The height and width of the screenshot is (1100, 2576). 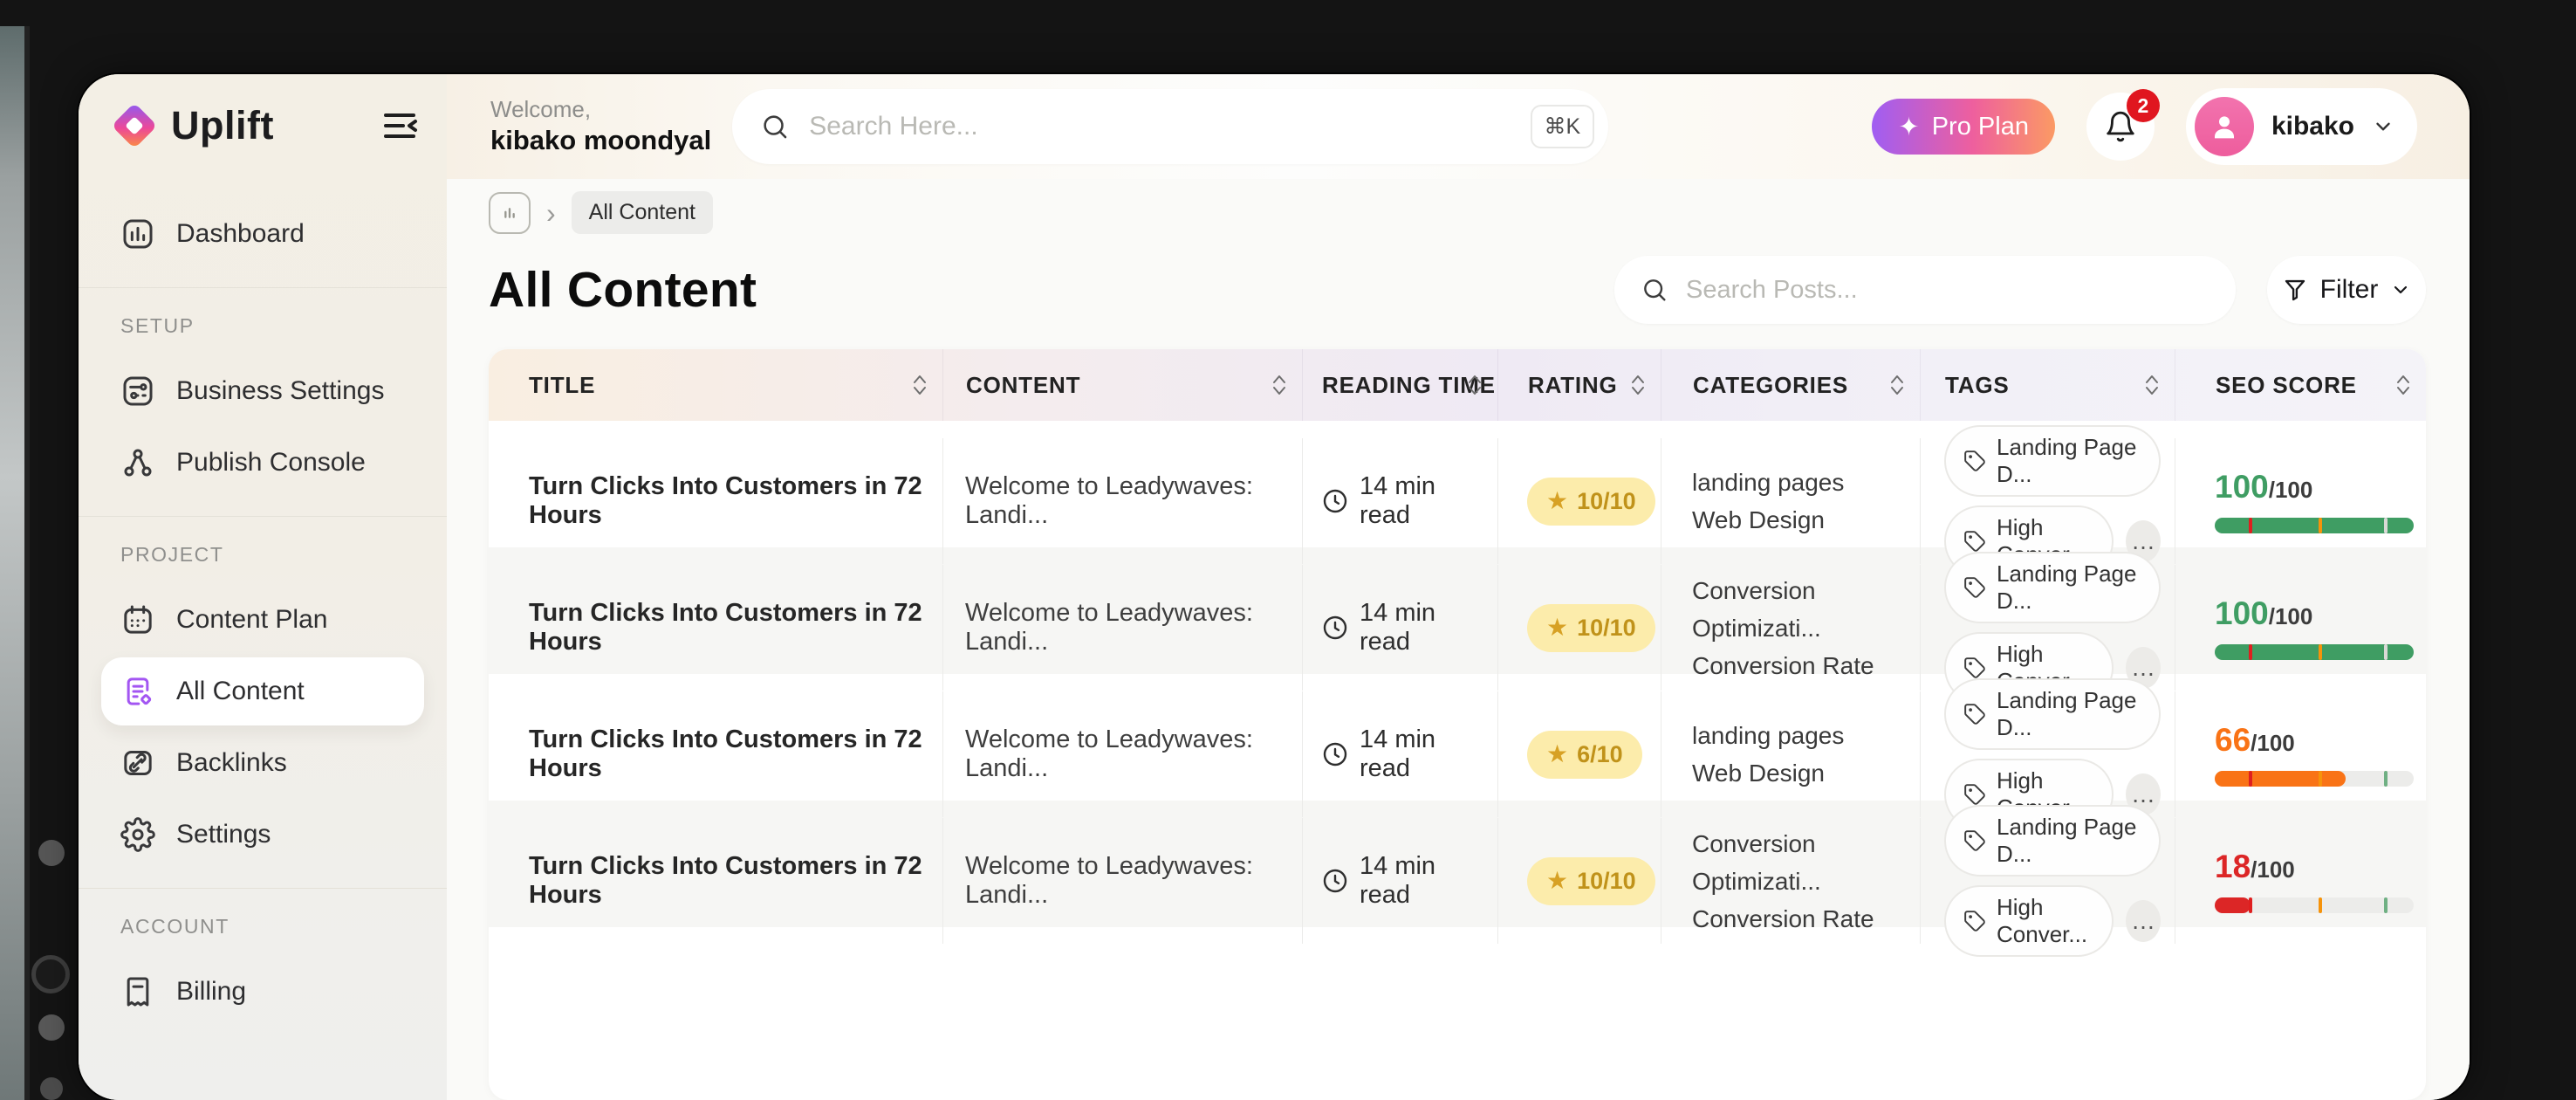 I want to click on topbar-actions: ✦ Pro Plan 2 kibako, so click(x=2144, y=126).